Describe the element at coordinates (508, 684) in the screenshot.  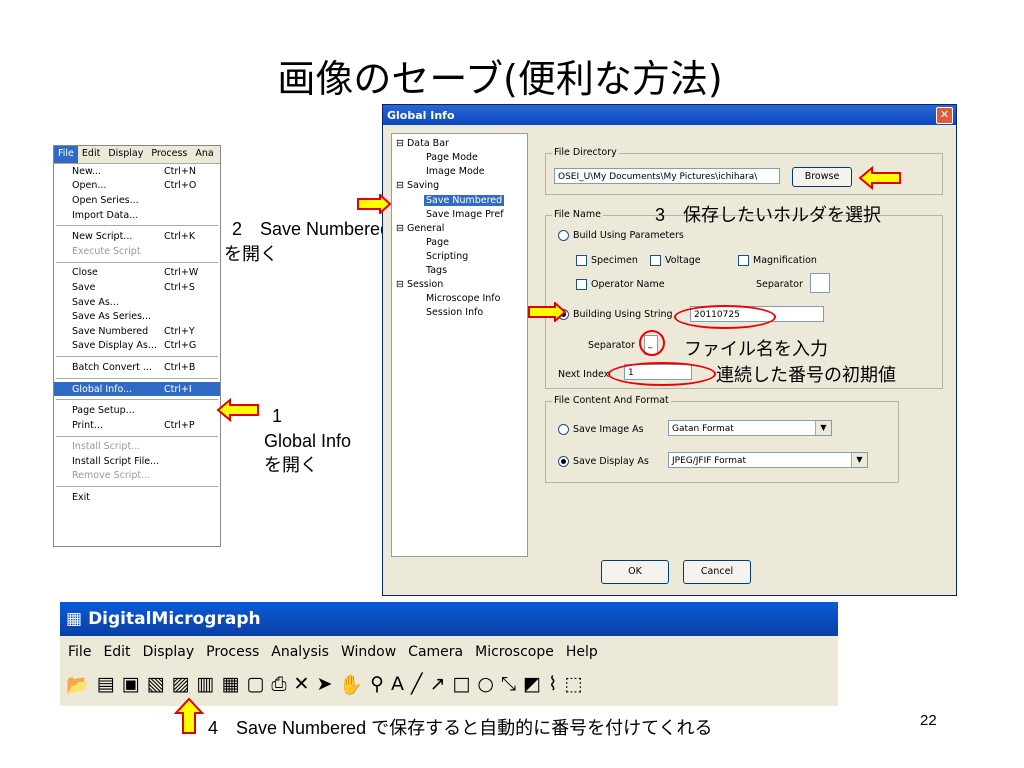
I see `wand-icon: ⤡` at that location.